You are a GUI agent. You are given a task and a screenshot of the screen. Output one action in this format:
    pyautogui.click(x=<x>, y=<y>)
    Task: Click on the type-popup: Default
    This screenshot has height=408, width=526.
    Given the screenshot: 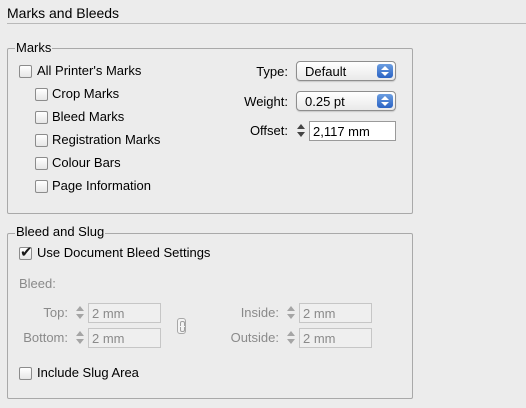 What is the action you would take?
    pyautogui.click(x=346, y=71)
    